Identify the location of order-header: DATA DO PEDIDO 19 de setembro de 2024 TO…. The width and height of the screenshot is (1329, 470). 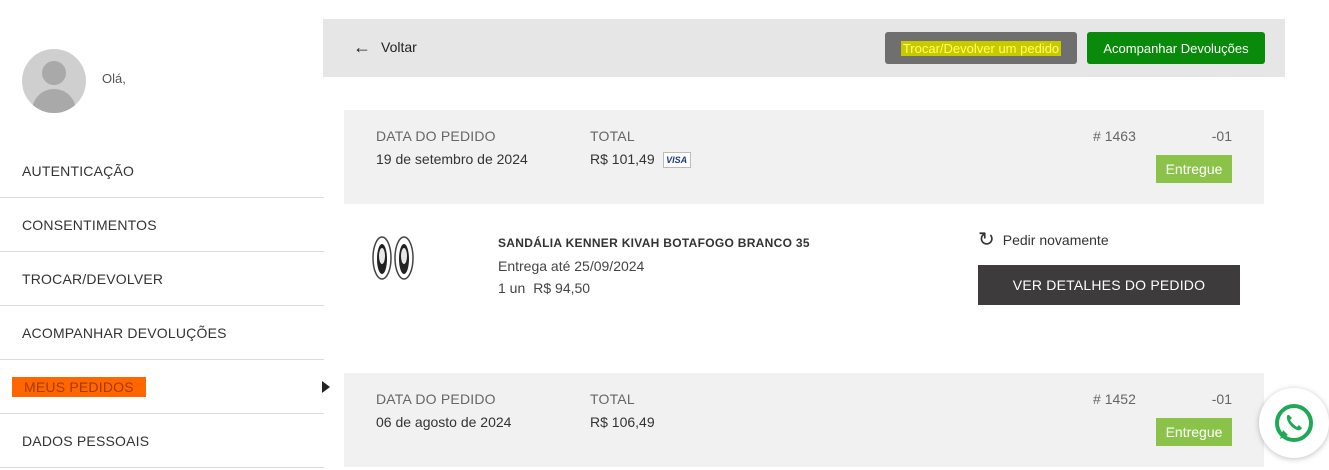
(804, 157).